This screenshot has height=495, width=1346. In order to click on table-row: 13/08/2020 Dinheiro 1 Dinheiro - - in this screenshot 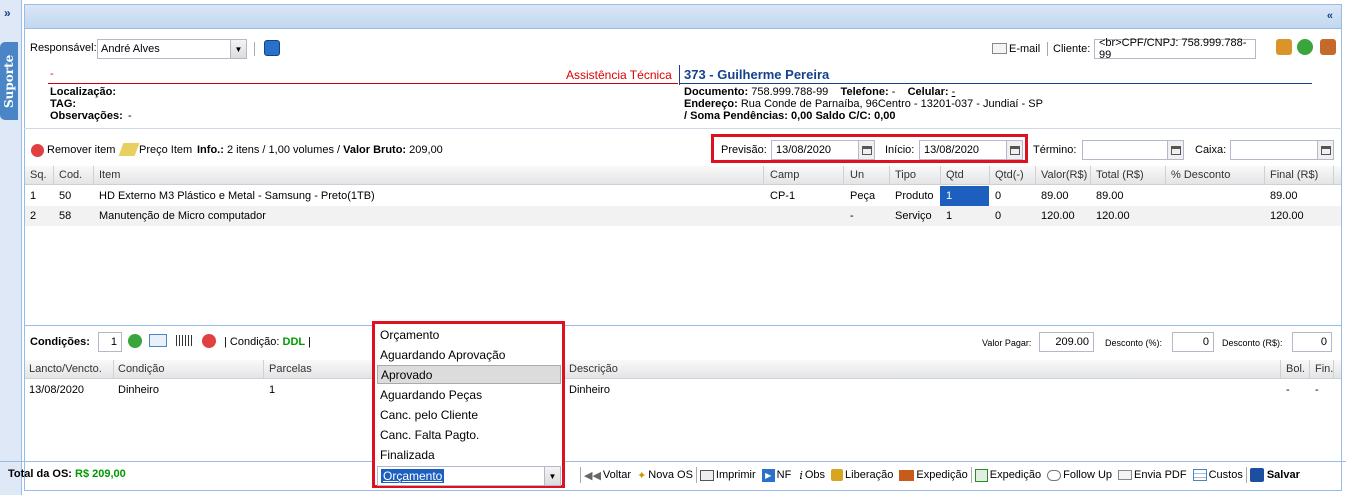, I will do `click(683, 390)`.